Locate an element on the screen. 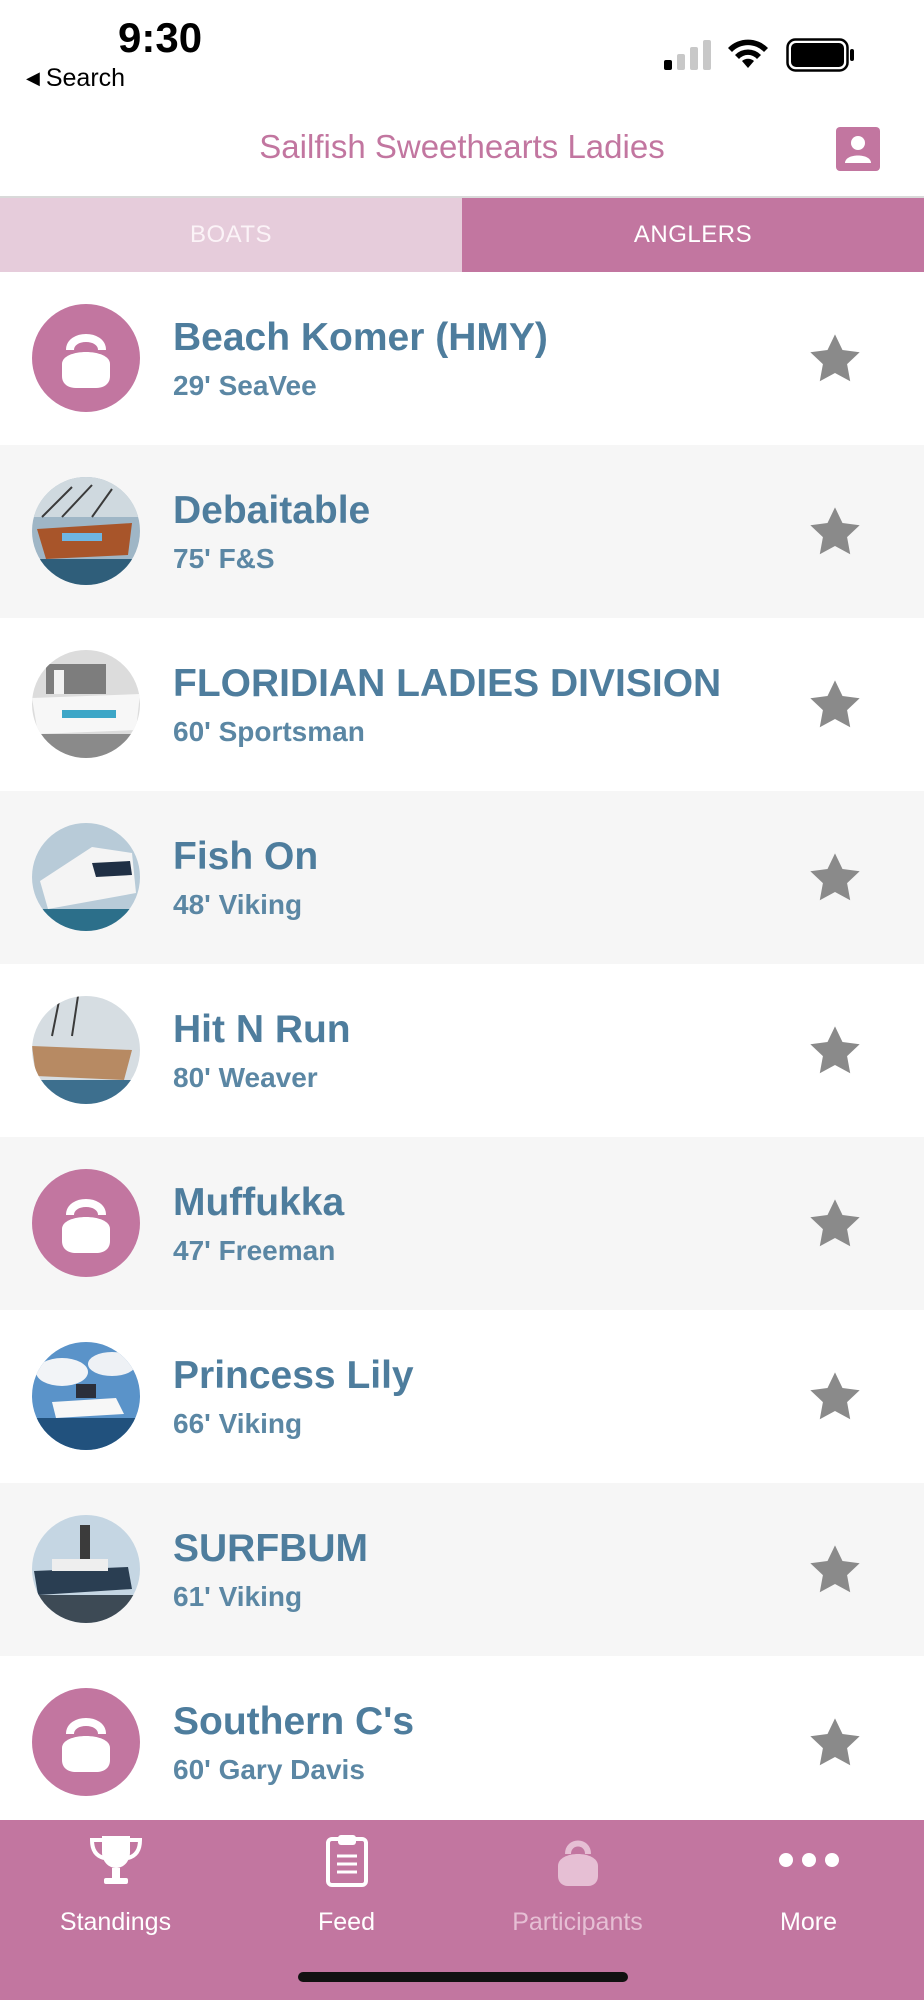 The image size is (924, 2000). cellular-signal-icon is located at coordinates (687, 55).